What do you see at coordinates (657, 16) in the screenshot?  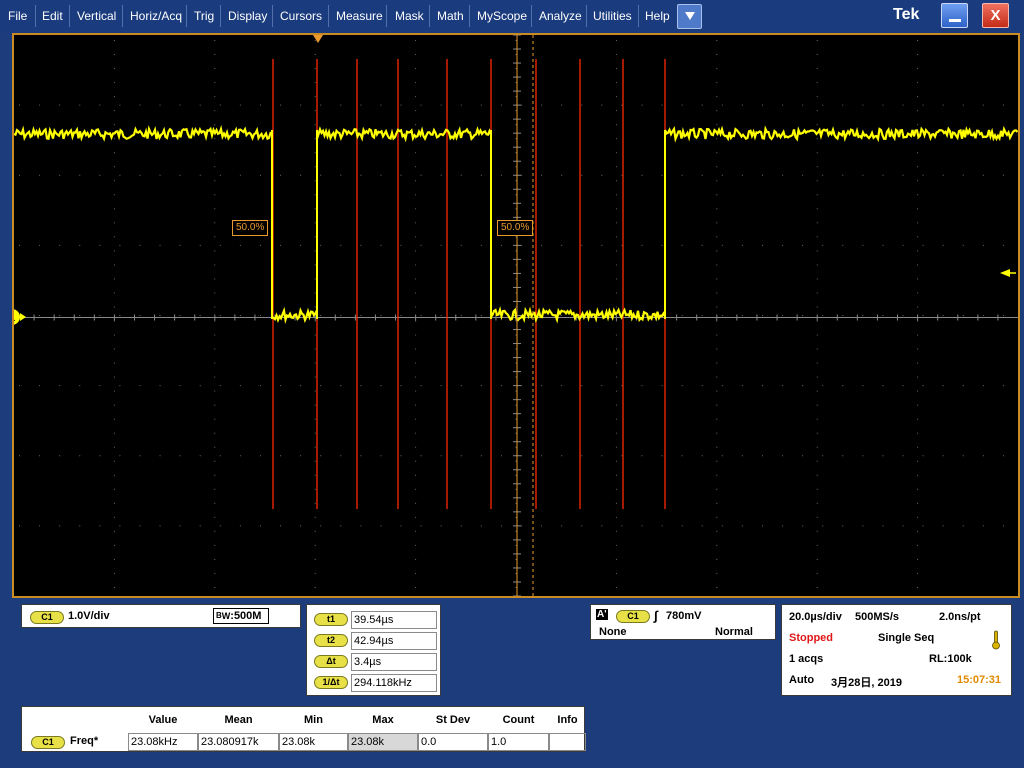 I see `menu-help: Help` at bounding box center [657, 16].